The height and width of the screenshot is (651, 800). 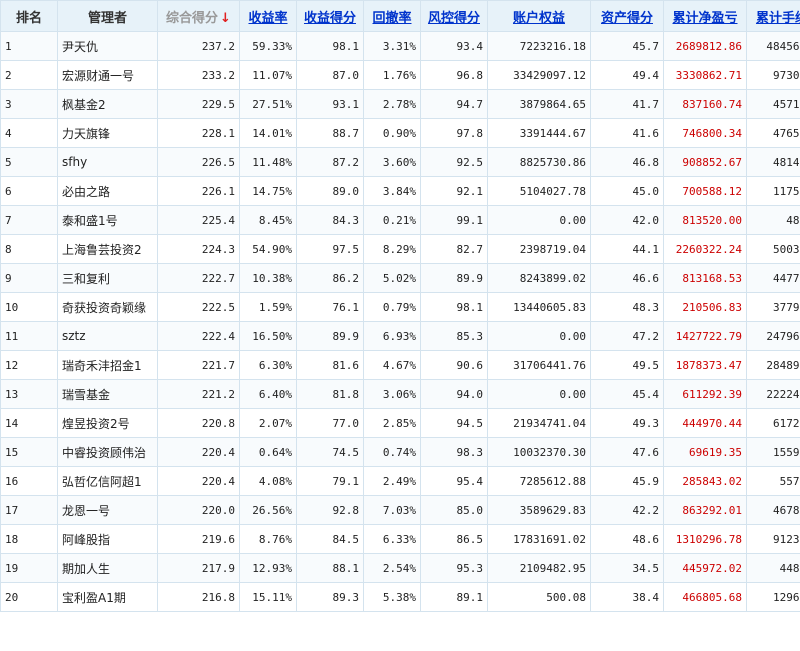 I want to click on cell-cum-pnl: 700588.12, so click(x=705, y=191).